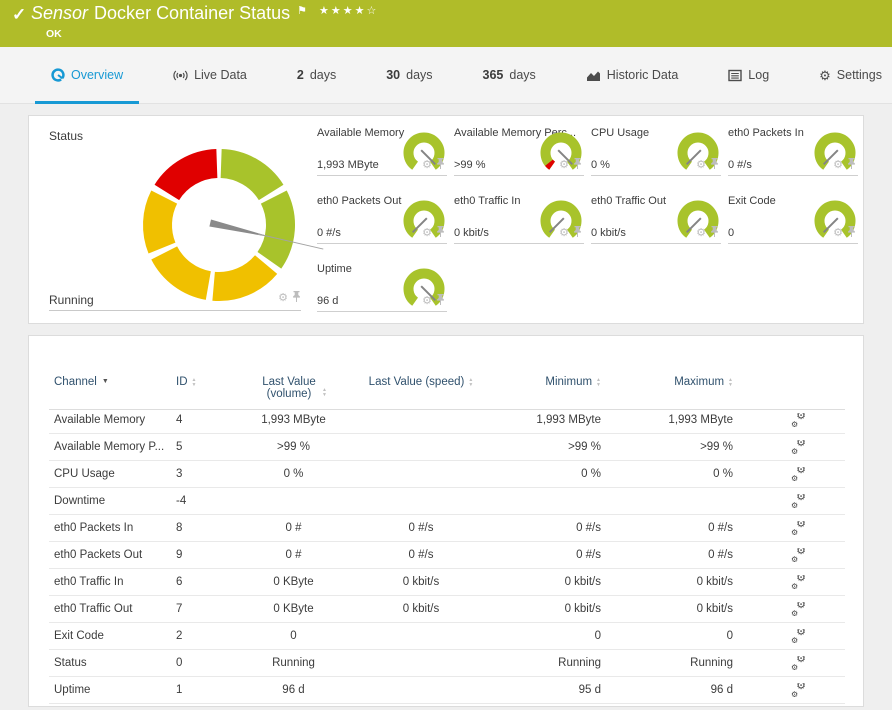  Describe the element at coordinates (293, 663) in the screenshot. I see `cell-last-value-volume: Running` at that location.